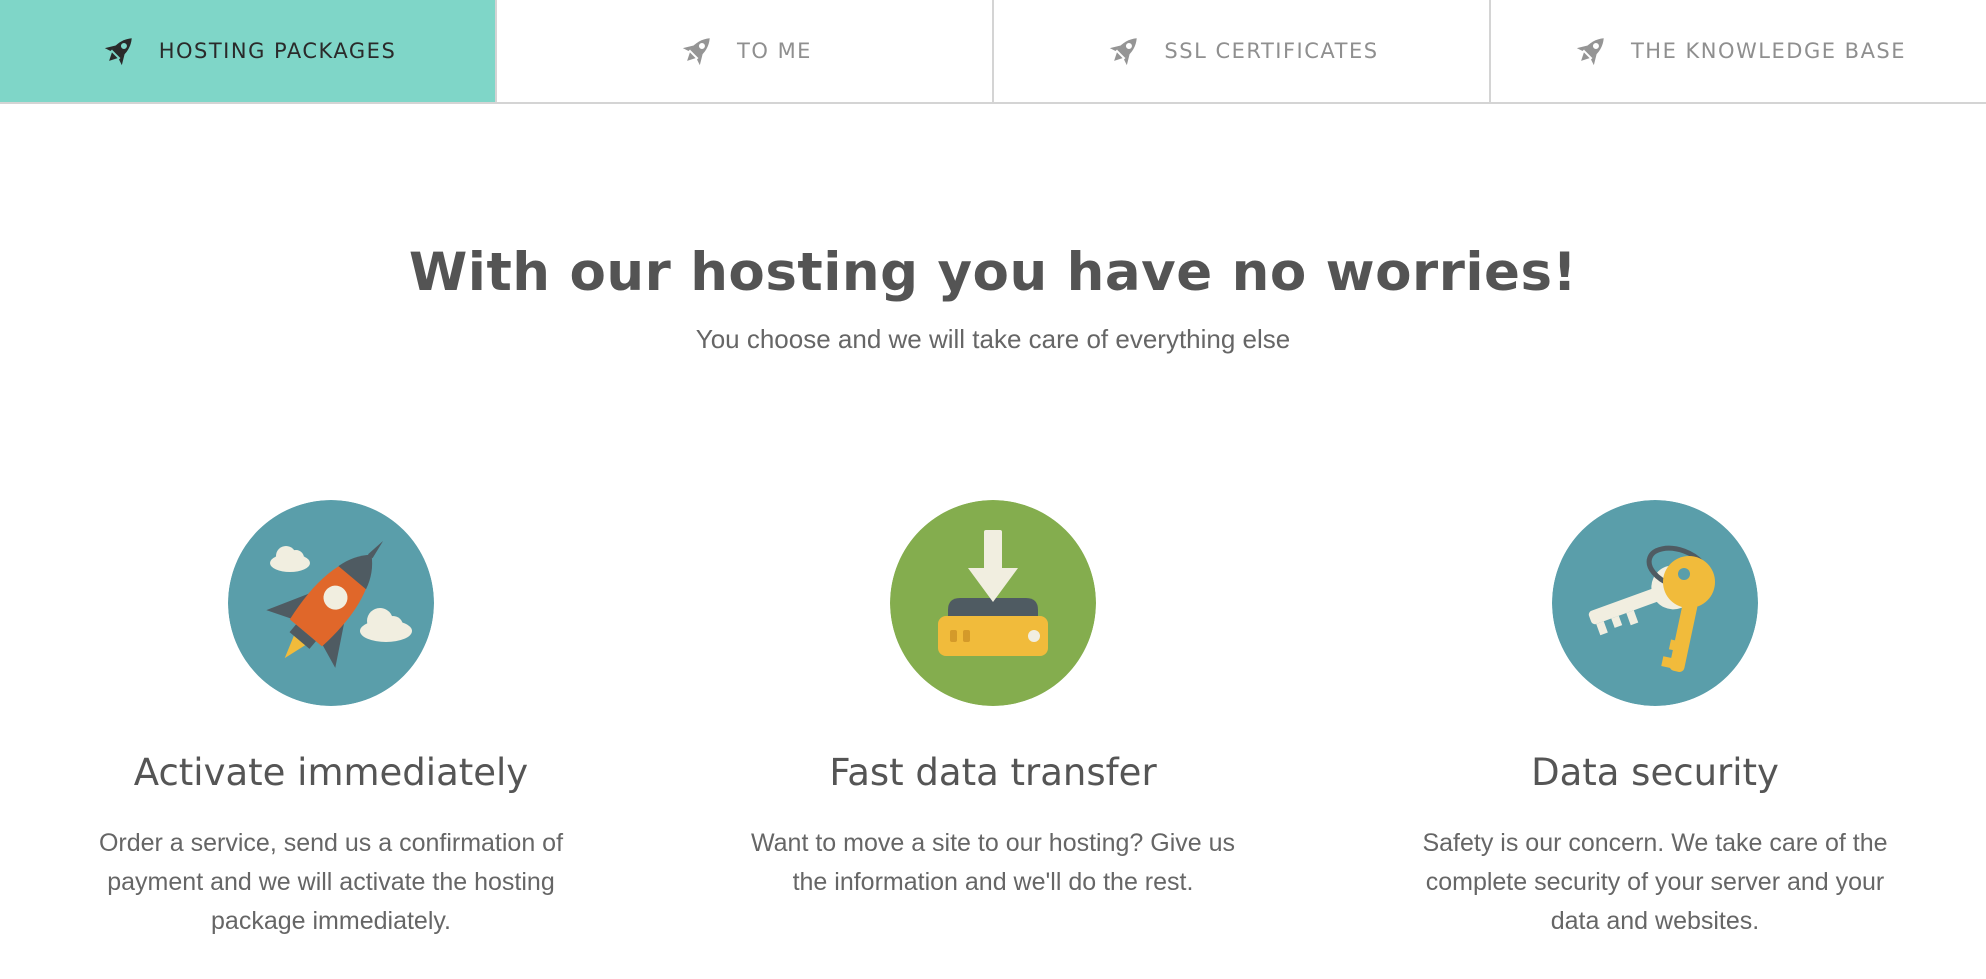 The height and width of the screenshot is (979, 1986). Describe the element at coordinates (1768, 51) in the screenshot. I see `tab-label: THE KNOWLEDGE BASE` at that location.